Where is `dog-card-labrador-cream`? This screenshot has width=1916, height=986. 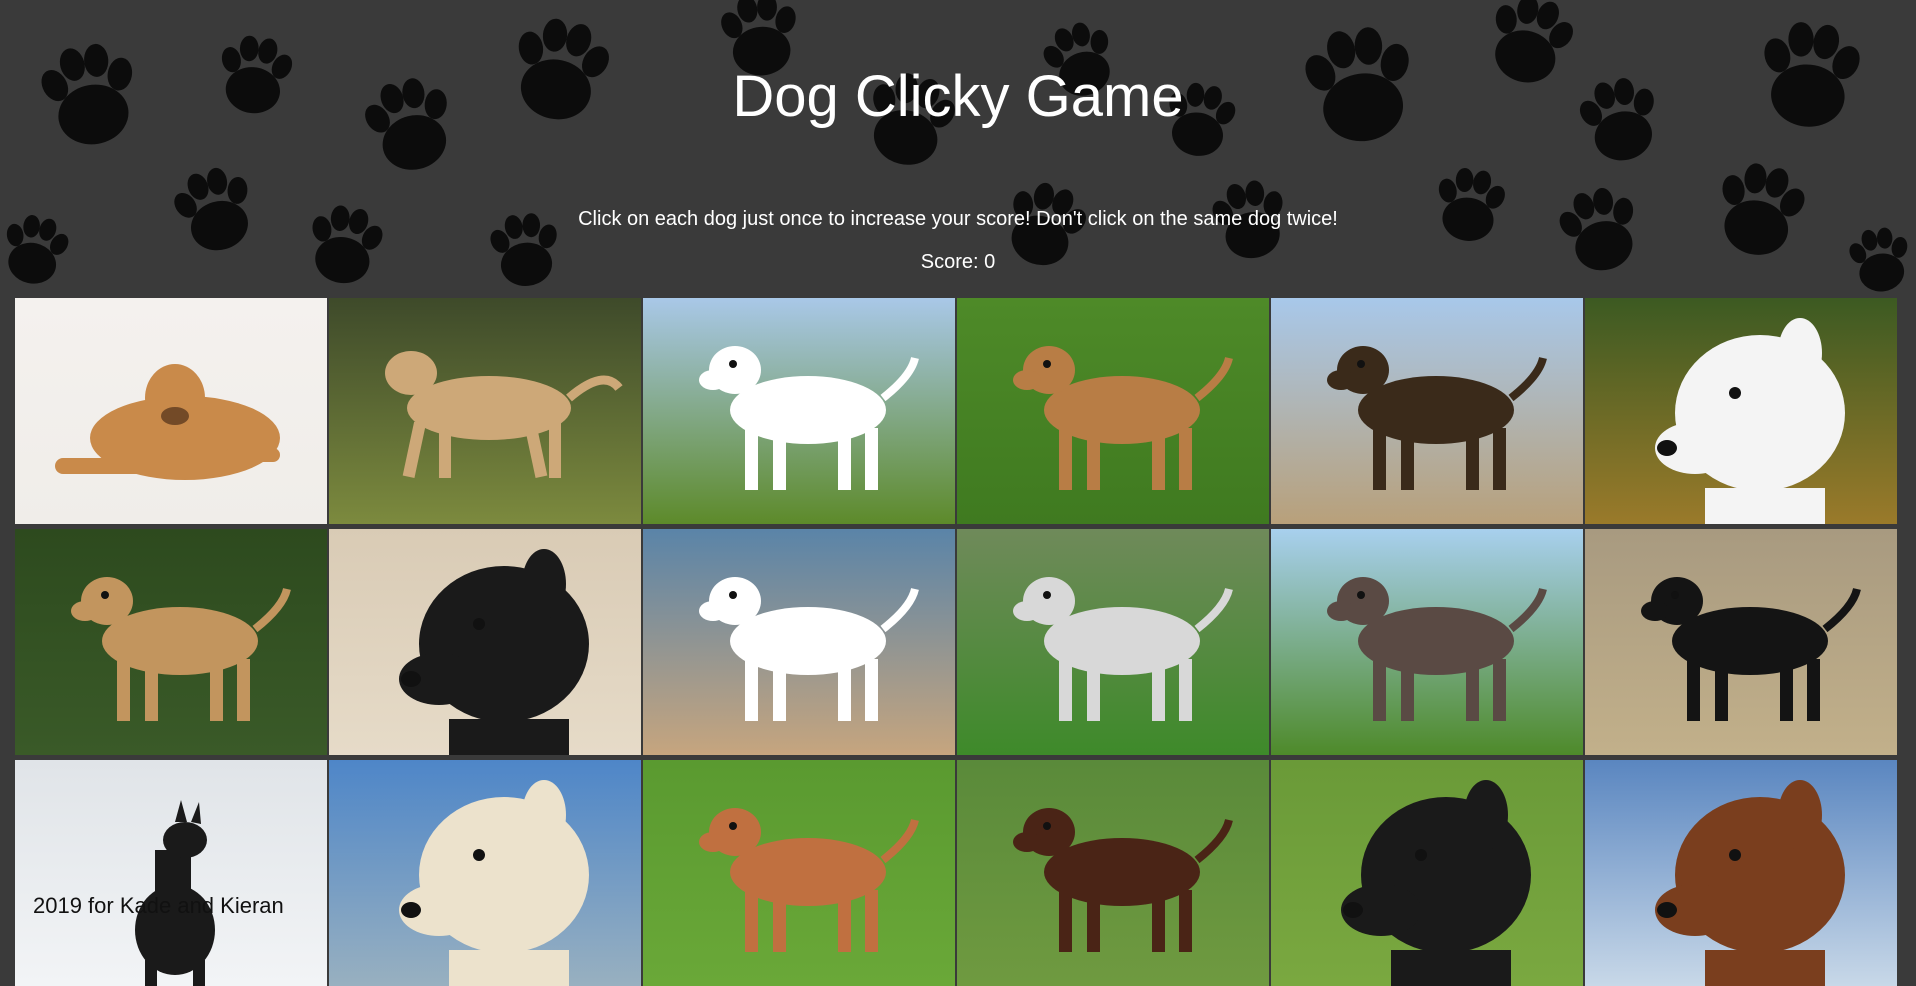 dog-card-labrador-cream is located at coordinates (485, 873).